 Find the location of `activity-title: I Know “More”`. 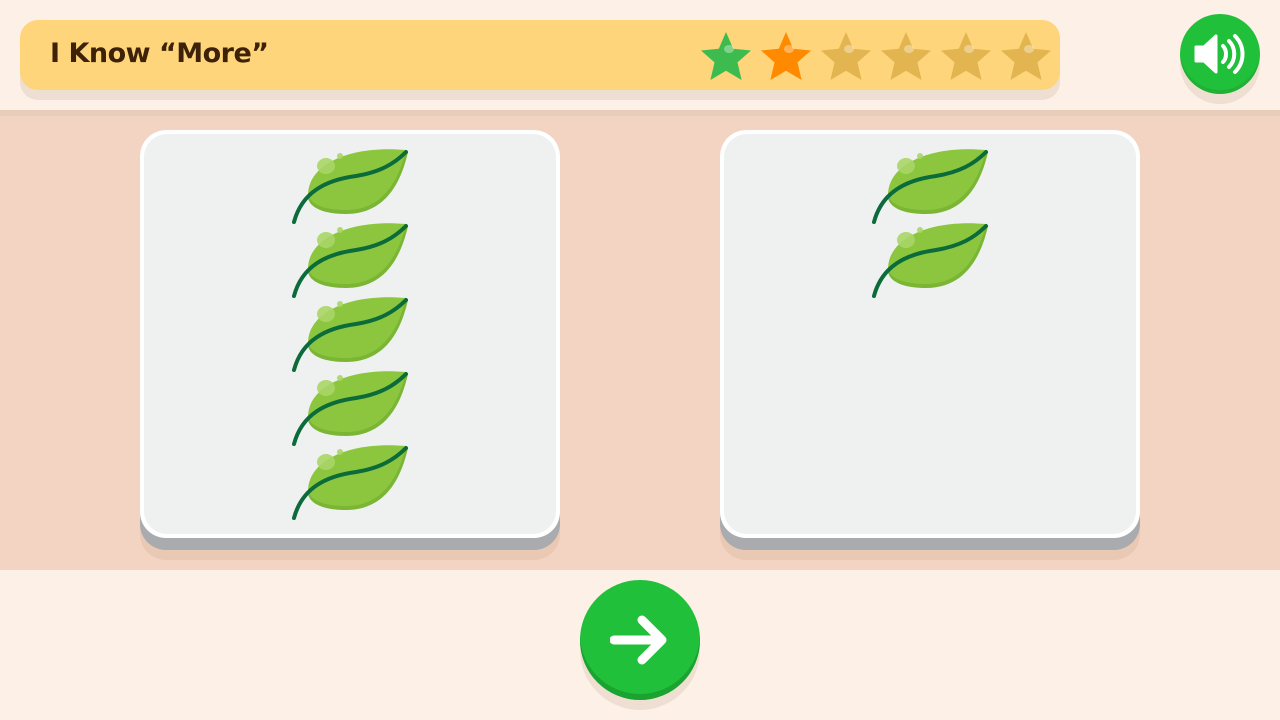

activity-title: I Know “More” is located at coordinates (159, 53).